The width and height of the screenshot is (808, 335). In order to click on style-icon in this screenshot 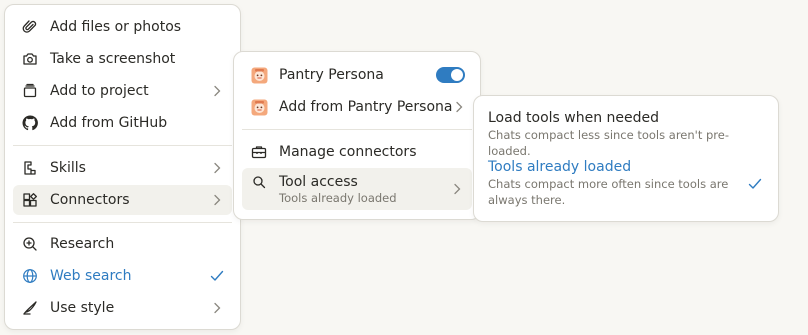, I will do `click(30, 308)`.